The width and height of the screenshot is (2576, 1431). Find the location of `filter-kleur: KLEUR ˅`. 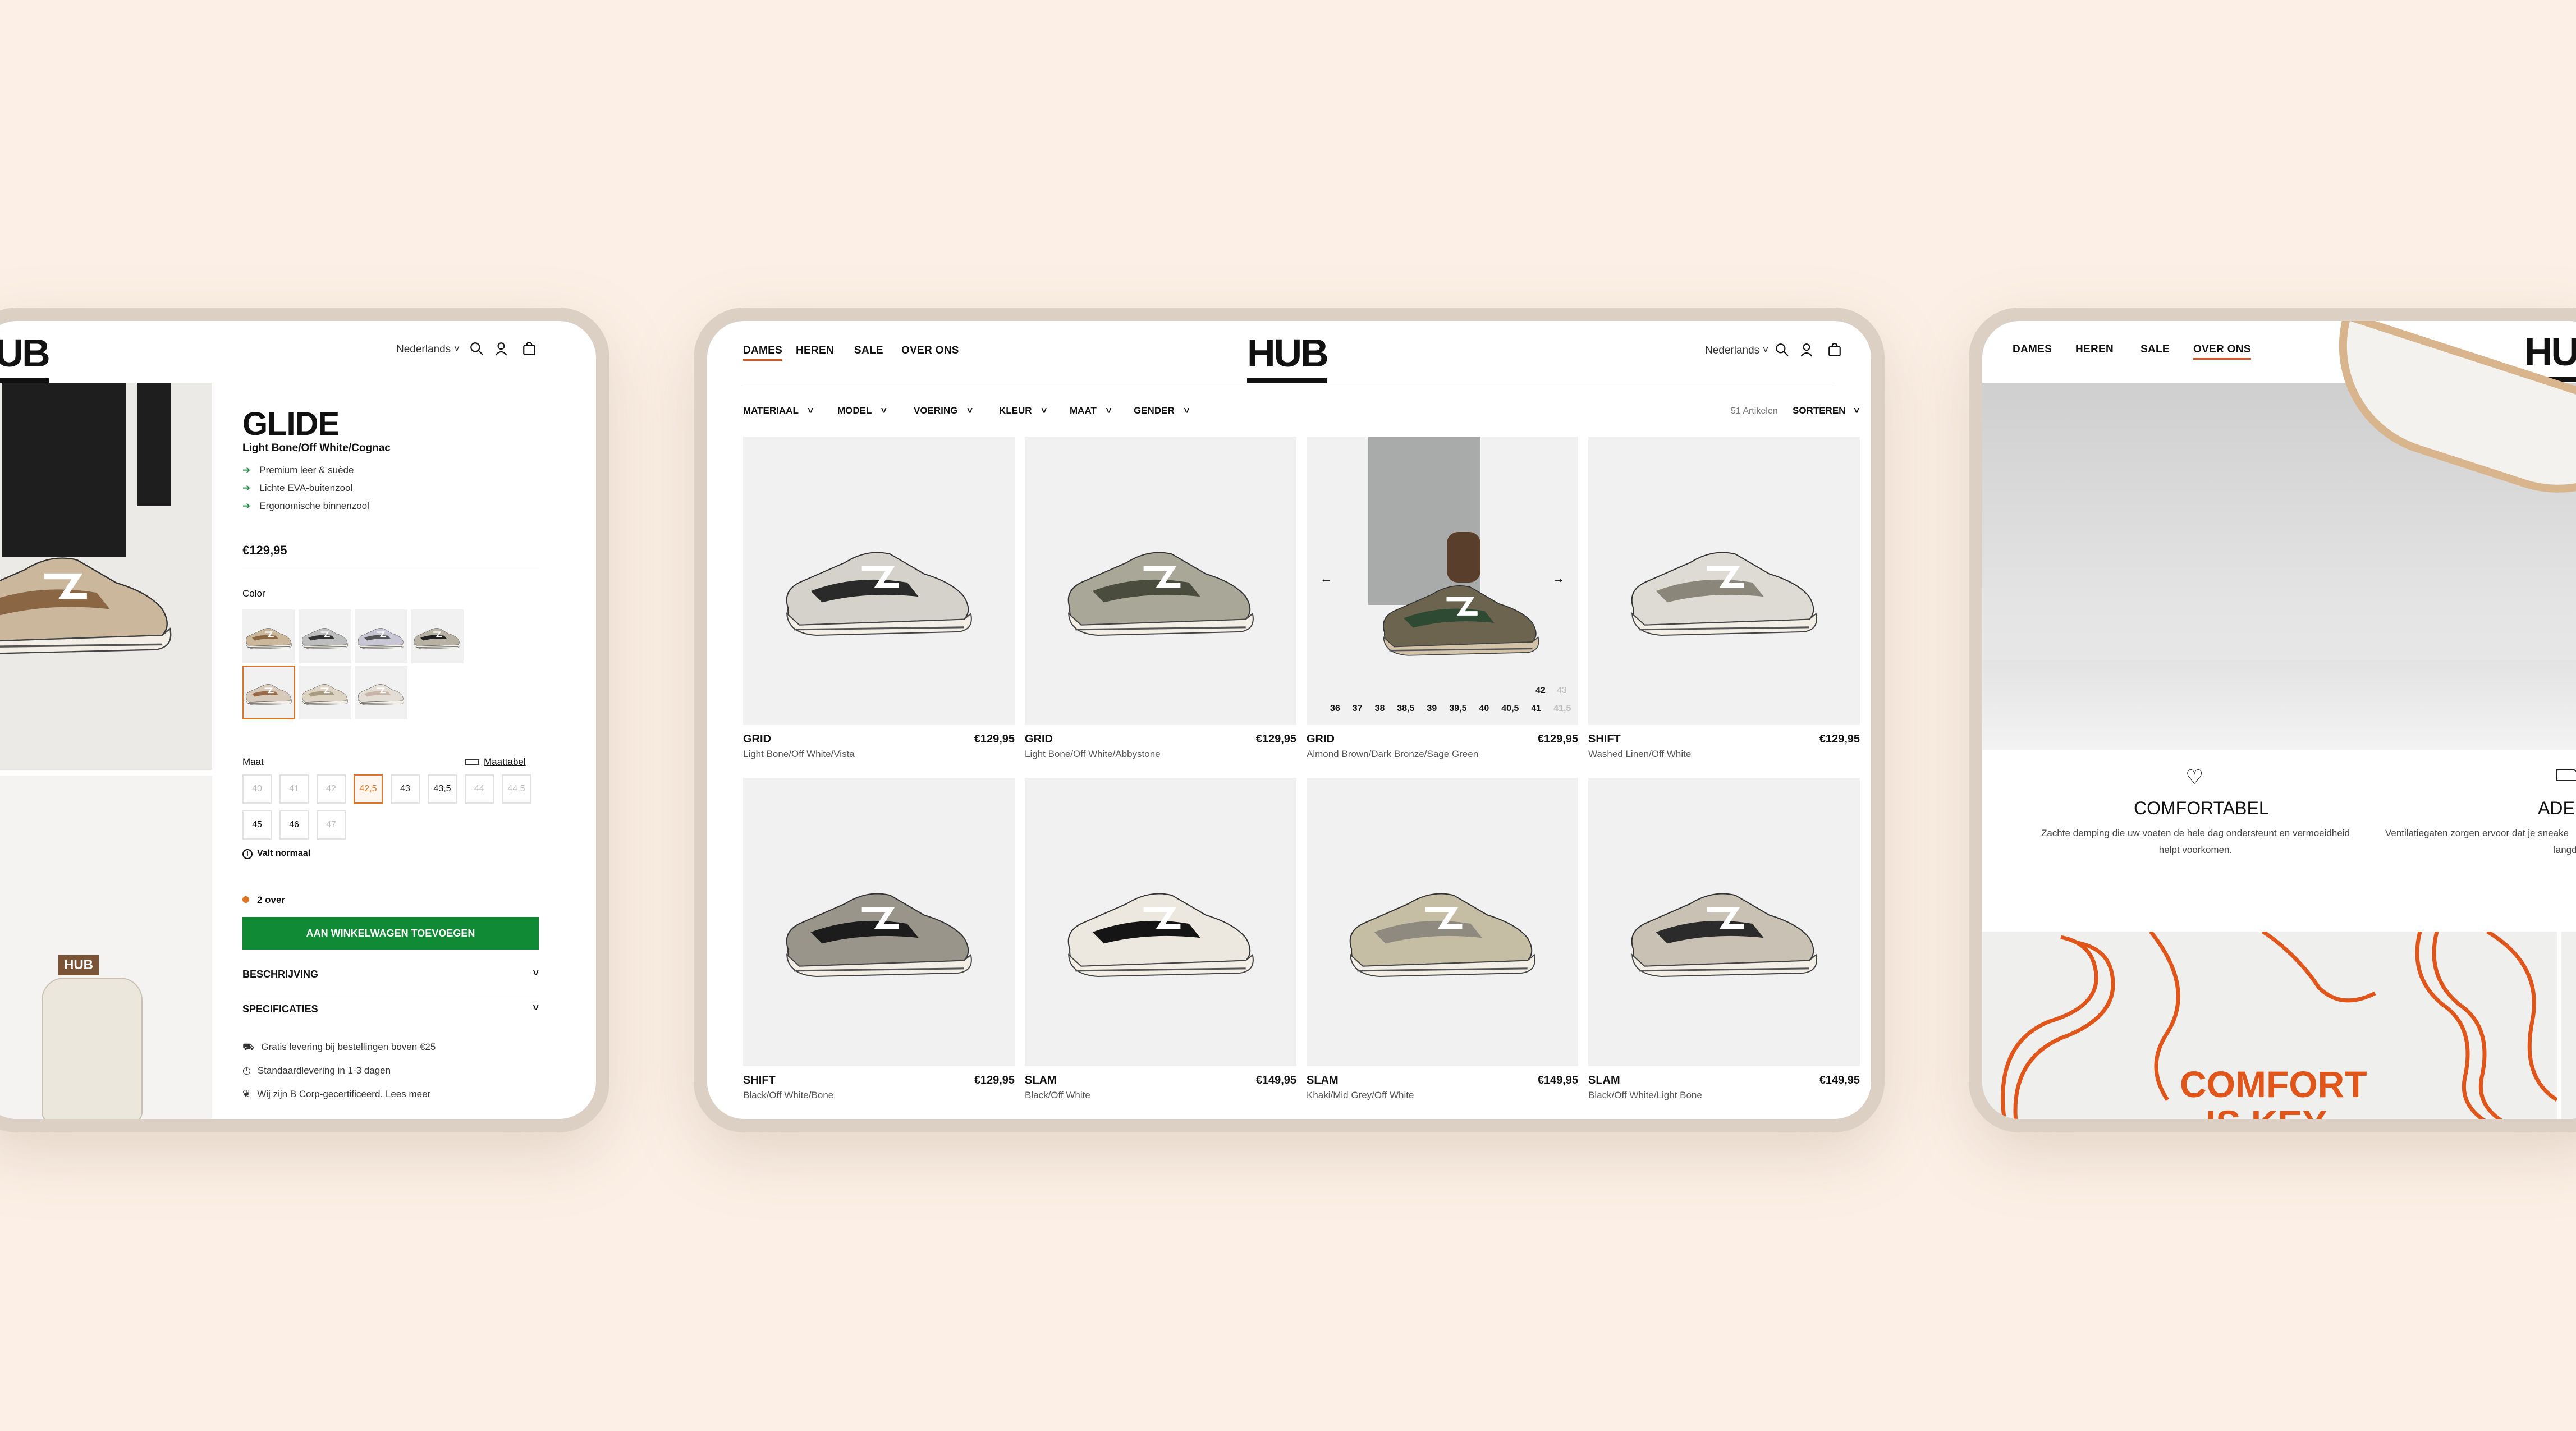

filter-kleur: KLEUR ˅ is located at coordinates (1023, 410).